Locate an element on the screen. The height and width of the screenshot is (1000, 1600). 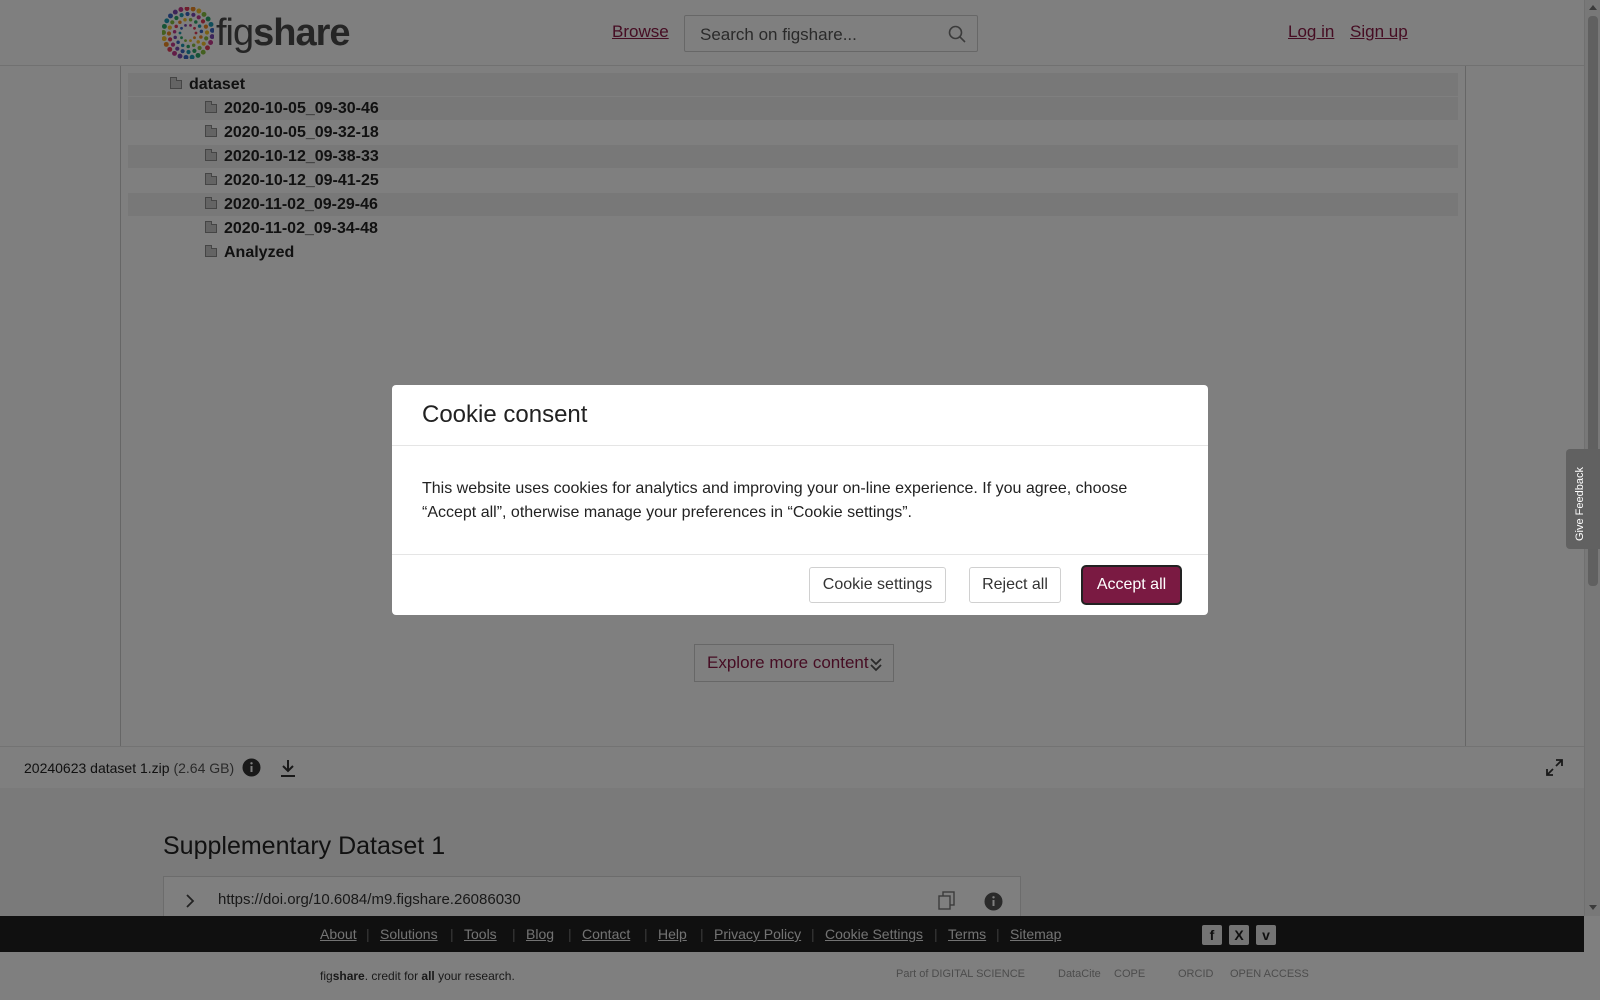
reject-all-button: Reject all is located at coordinates (1015, 585).